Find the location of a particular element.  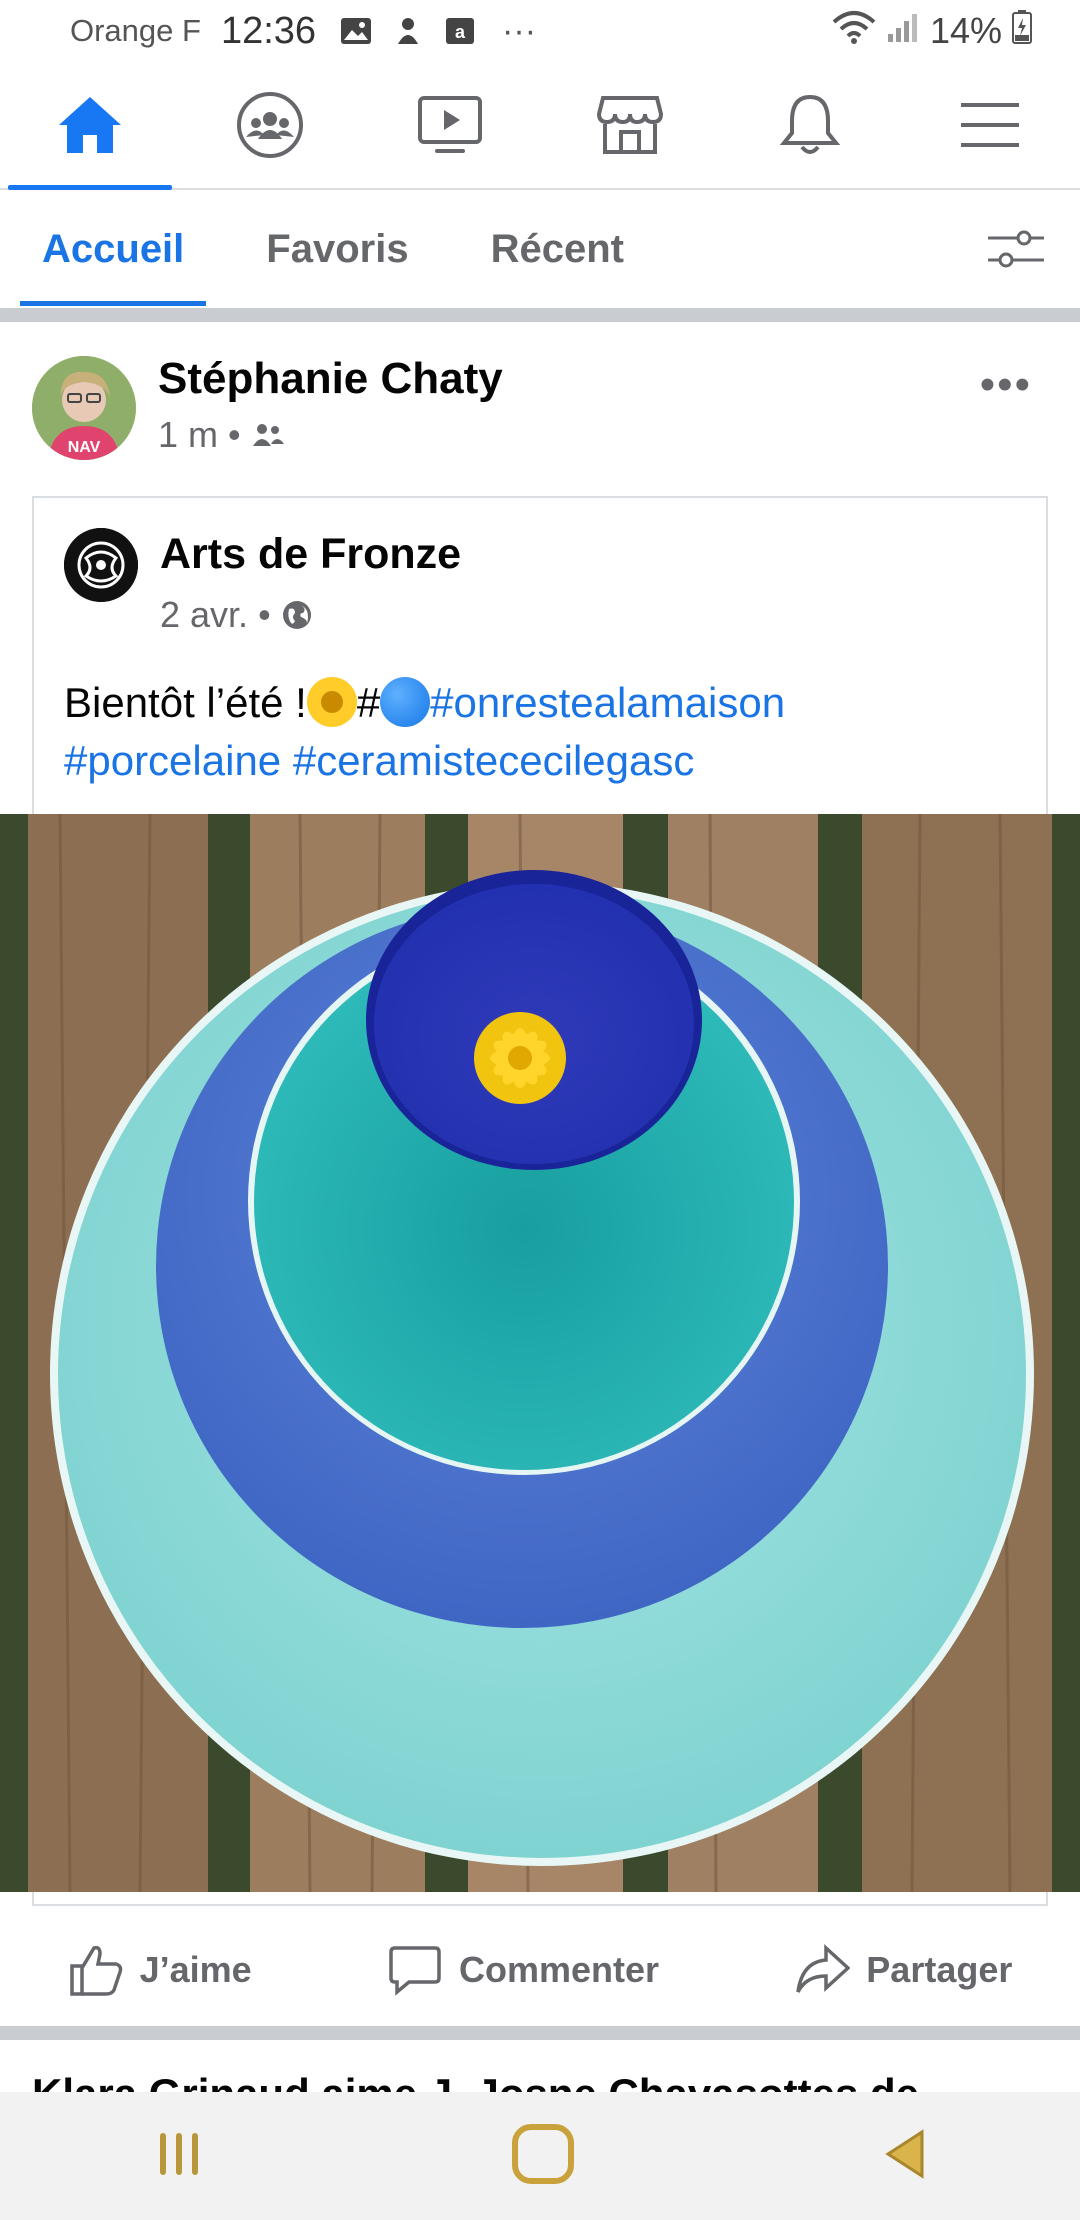

feed-filter-button is located at coordinates (1016, 249).